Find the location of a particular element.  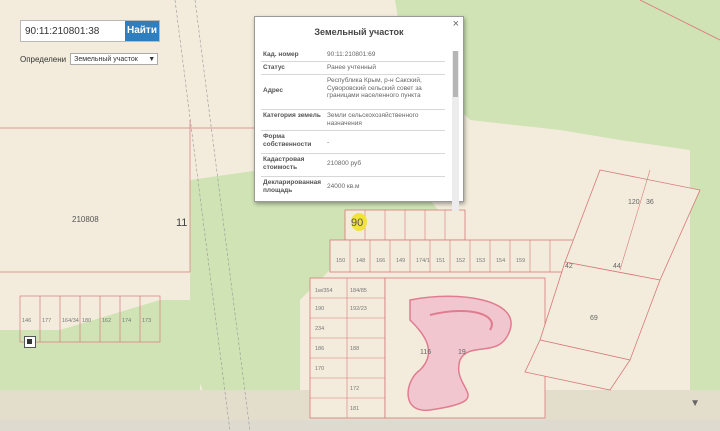

parcel-label-big: 36 is located at coordinates (650, 202).